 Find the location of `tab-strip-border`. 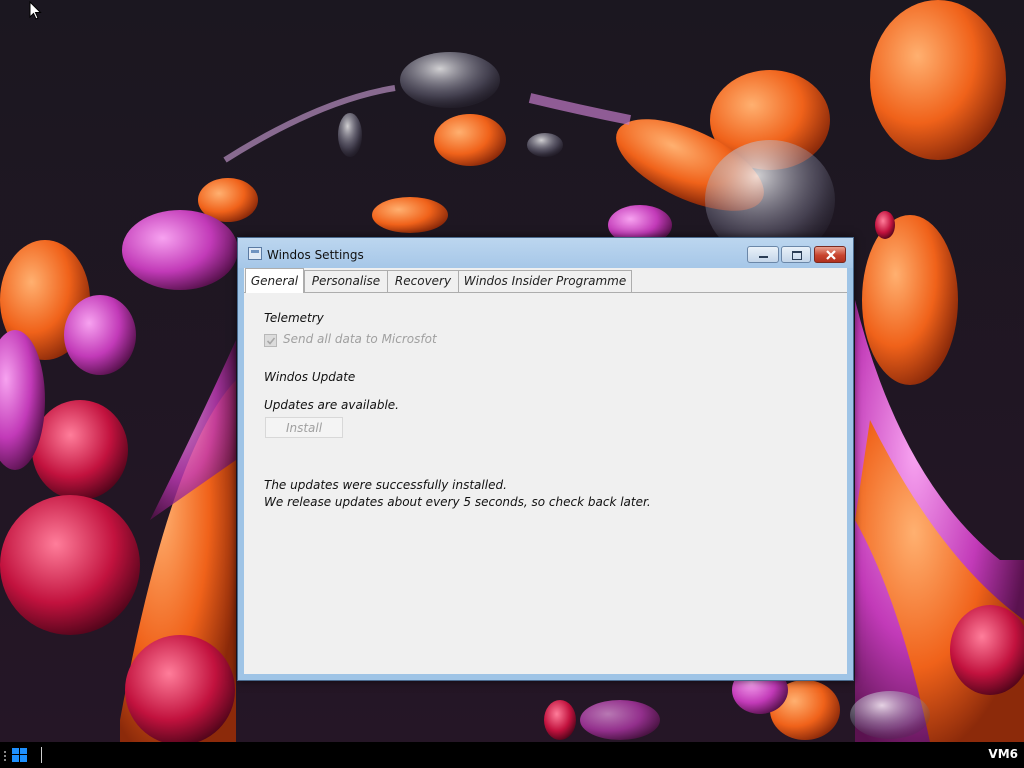

tab-strip-border is located at coordinates (545, 292).